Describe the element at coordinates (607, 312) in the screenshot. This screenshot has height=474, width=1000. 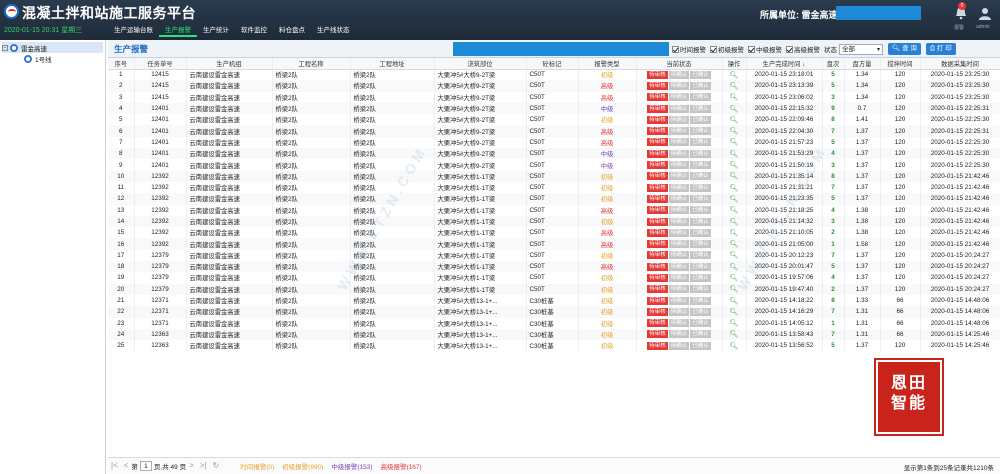
I see `alarm-level-cell: 初级` at that location.